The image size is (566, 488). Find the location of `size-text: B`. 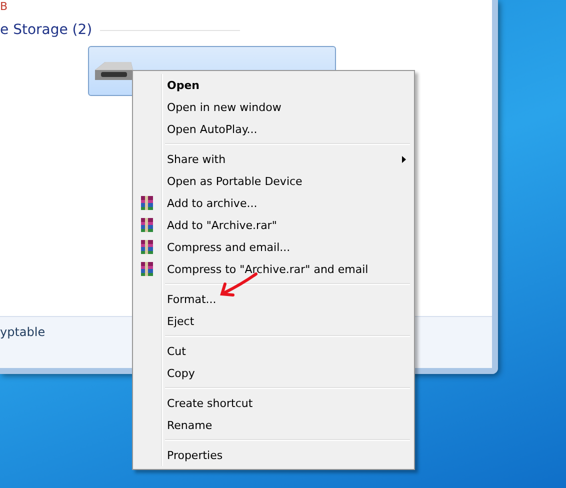

size-text: B is located at coordinates (4, 7).